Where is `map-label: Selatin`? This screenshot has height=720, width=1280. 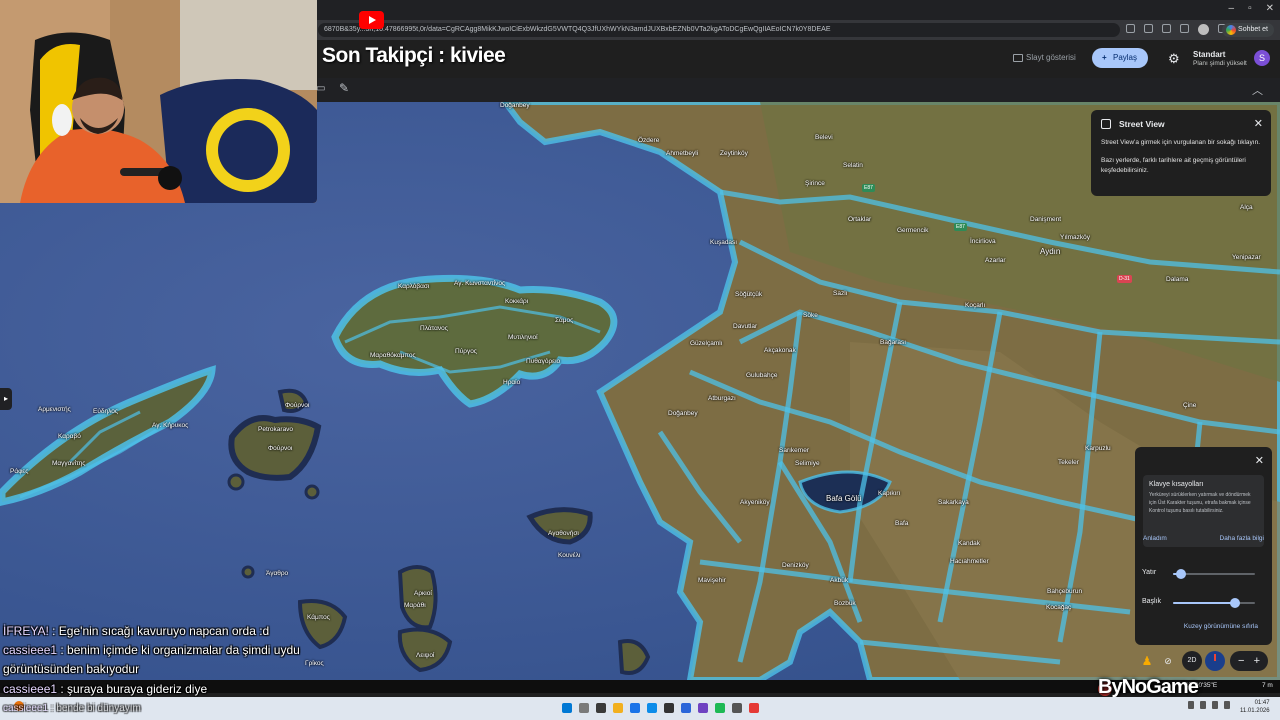
map-label: Selatin is located at coordinates (853, 165).